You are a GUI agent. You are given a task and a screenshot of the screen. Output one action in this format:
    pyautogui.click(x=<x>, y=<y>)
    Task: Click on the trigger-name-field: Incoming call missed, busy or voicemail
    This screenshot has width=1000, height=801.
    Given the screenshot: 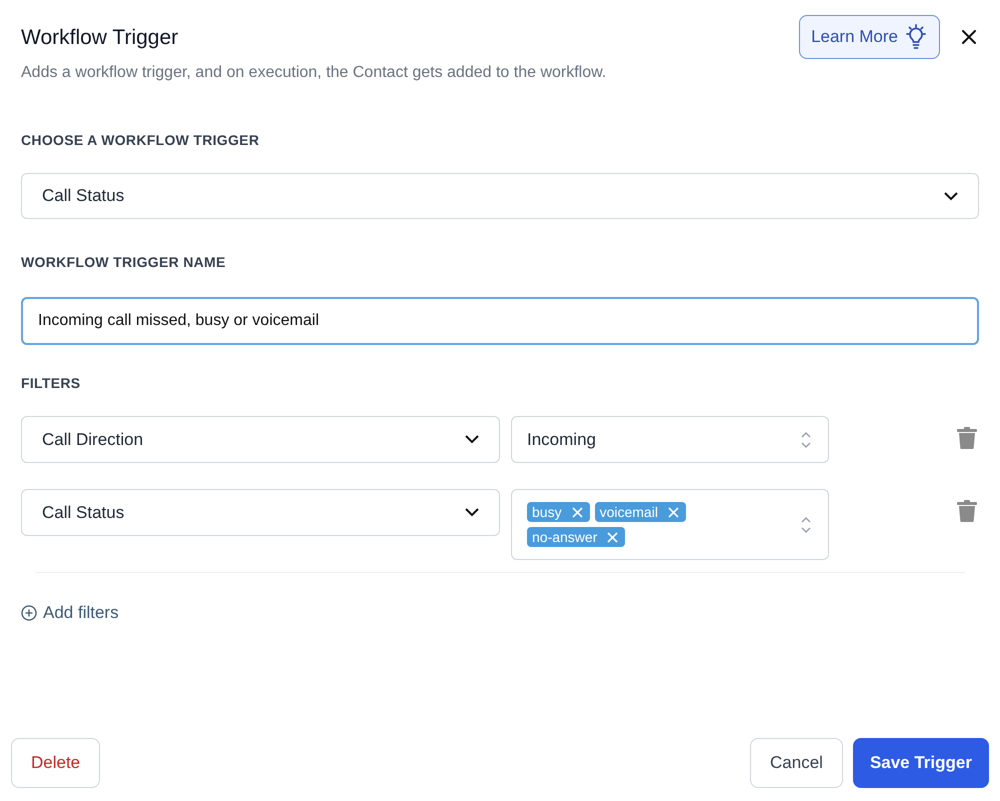 What is the action you would take?
    pyautogui.click(x=500, y=321)
    